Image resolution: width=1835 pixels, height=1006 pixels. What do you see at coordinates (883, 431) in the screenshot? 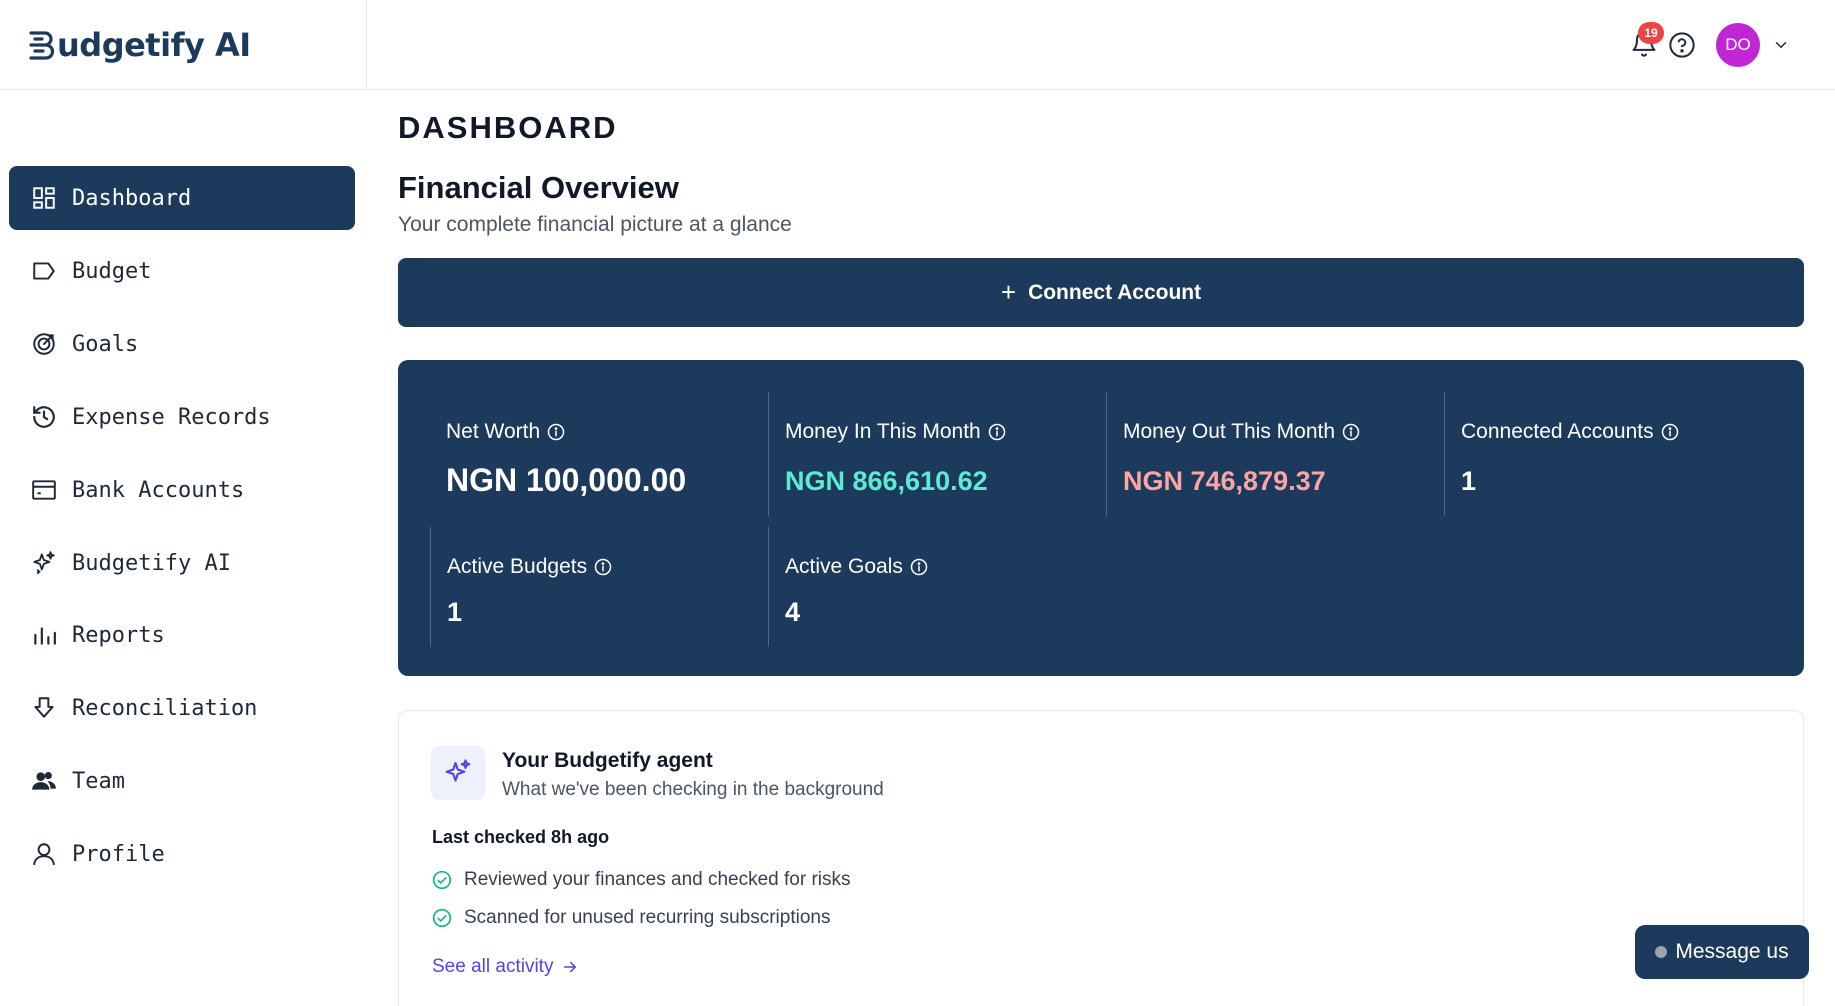
I see `stat-label: Money In This Month` at bounding box center [883, 431].